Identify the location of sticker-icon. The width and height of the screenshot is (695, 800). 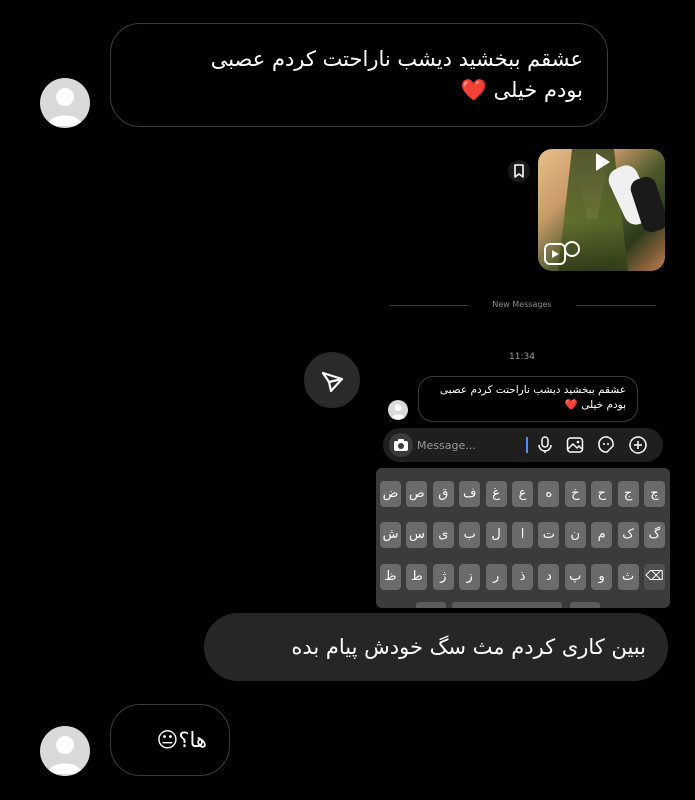
(606, 444).